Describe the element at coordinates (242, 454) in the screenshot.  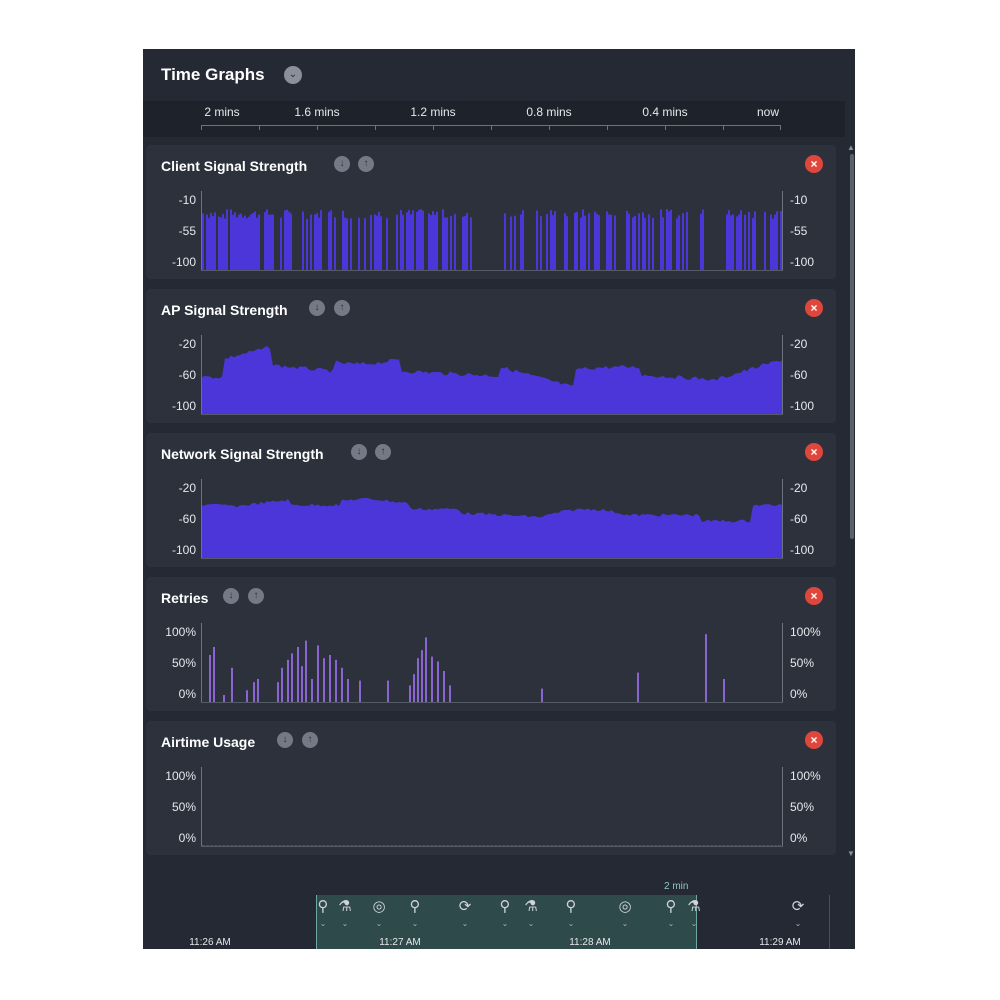
I see `panel-title: Network Signal Strength` at that location.